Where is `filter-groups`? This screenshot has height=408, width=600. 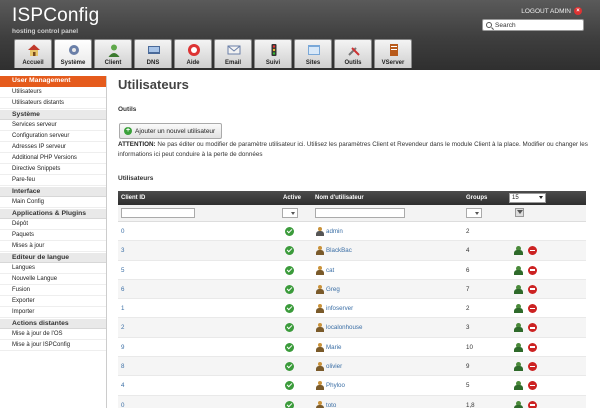
filter-groups is located at coordinates (474, 213).